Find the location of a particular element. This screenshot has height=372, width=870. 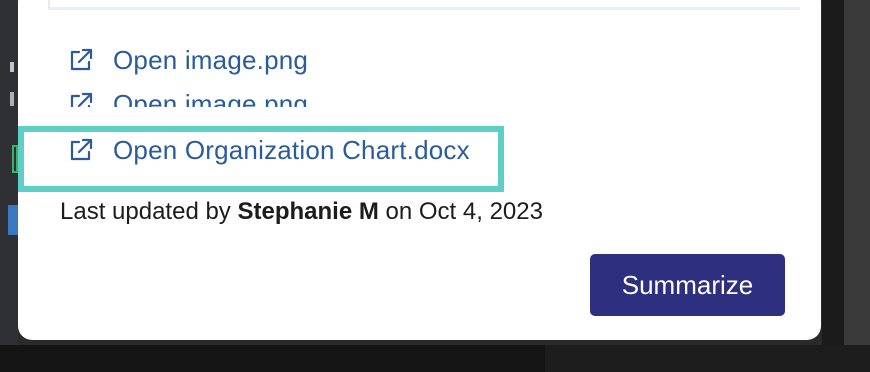

background-bottom-segment is located at coordinates (707, 358).